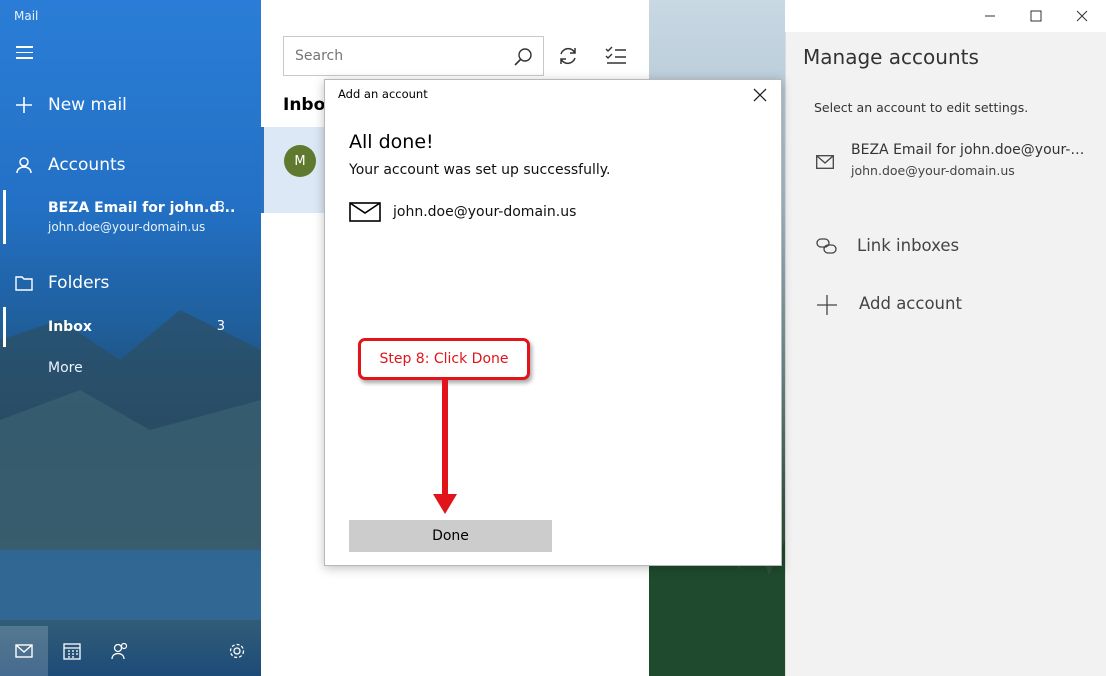 This screenshot has height=676, width=1106. Describe the element at coordinates (568, 58) in the screenshot. I see `sync-icon` at that location.